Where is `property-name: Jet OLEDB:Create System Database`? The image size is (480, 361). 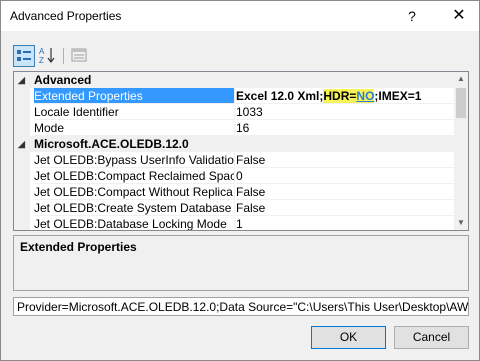
property-name: Jet OLEDB:Create System Database is located at coordinates (134, 208).